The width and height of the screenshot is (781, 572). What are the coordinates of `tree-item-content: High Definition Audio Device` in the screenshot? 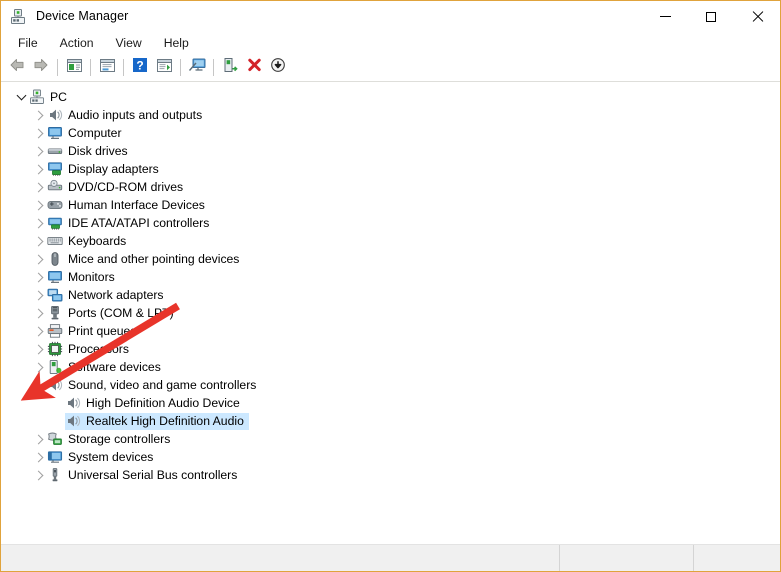 It's located at (155, 403).